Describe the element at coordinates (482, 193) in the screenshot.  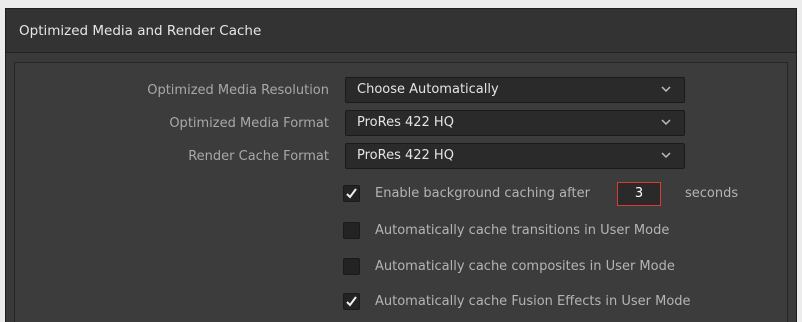
I see `background-caching-label: Enable background caching after` at that location.